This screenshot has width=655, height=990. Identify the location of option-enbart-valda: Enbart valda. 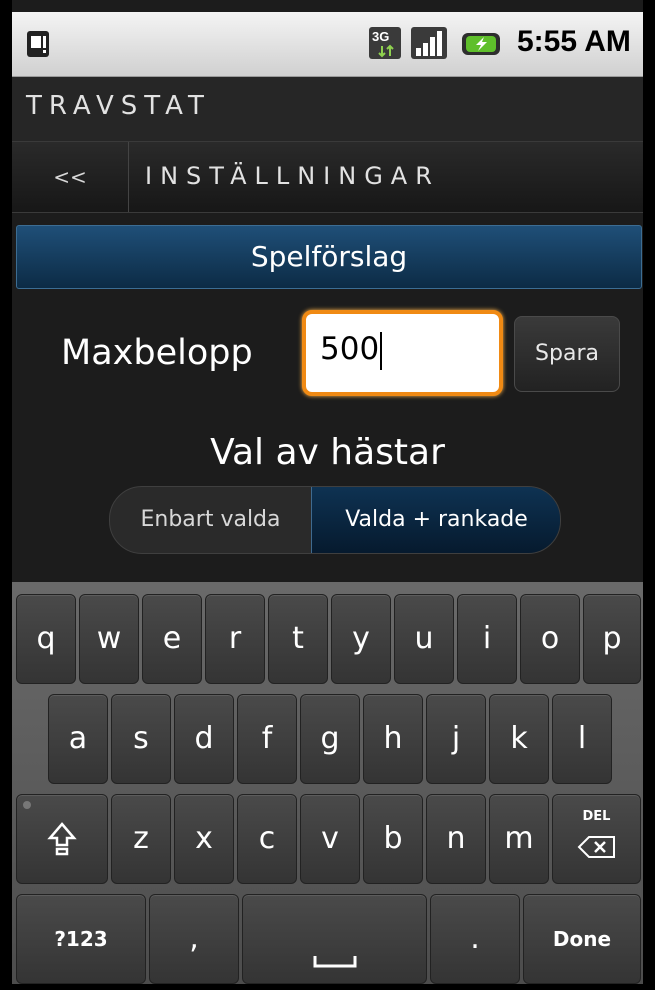
(210, 520).